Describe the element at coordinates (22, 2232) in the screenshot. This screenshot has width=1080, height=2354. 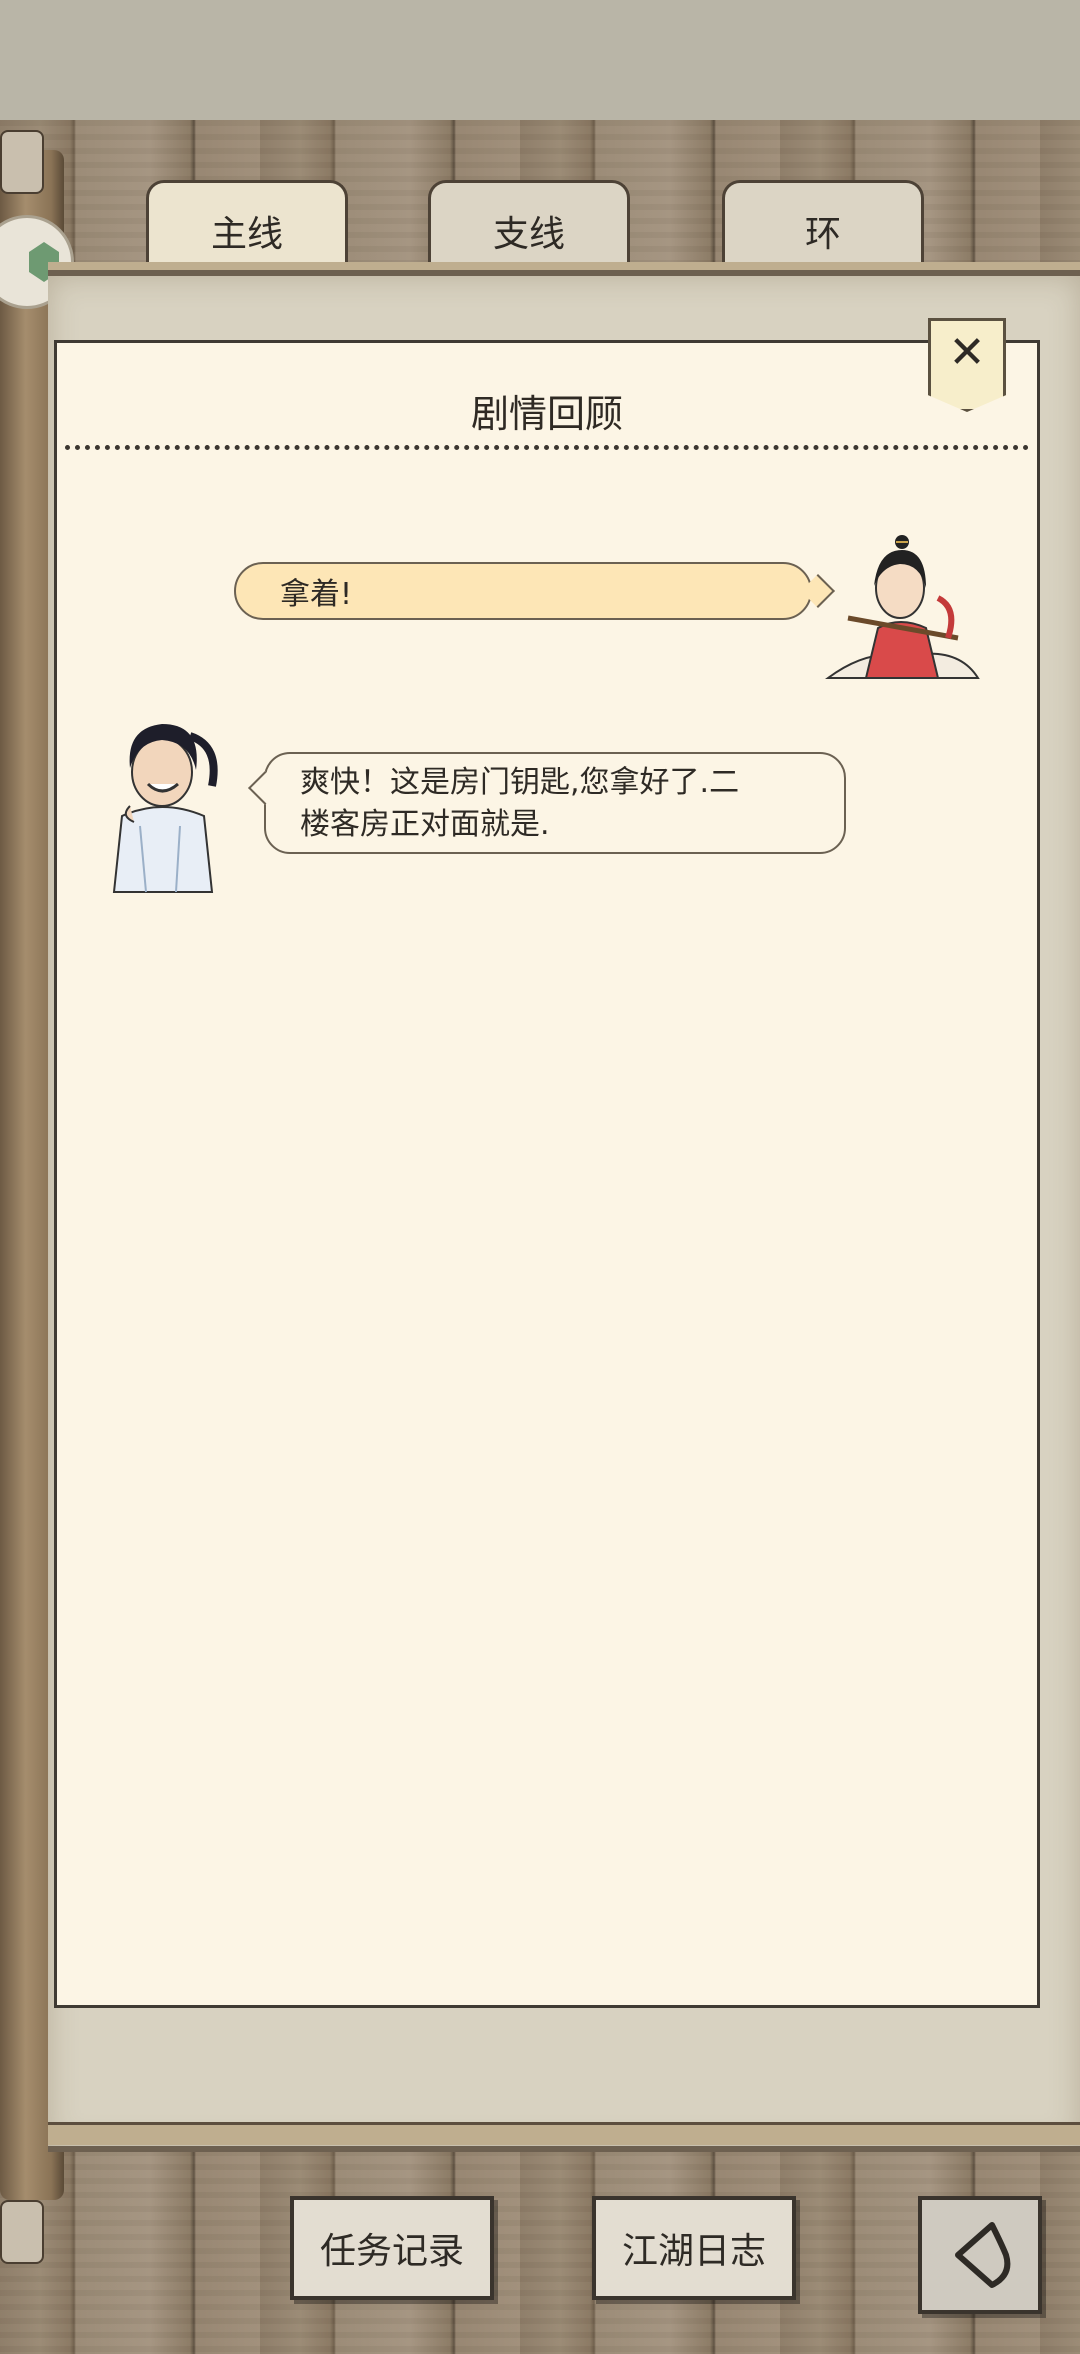
I see `roller-knob-bottom` at that location.